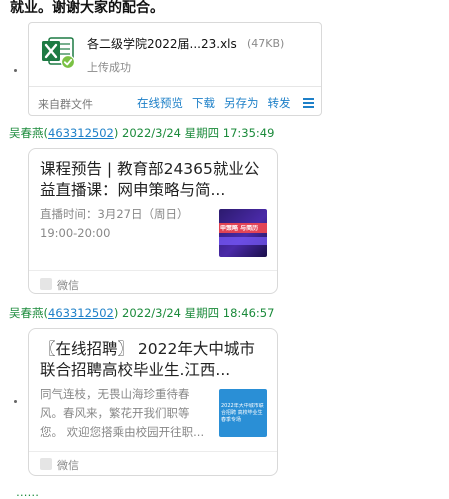 This screenshot has width=449, height=499. Describe the element at coordinates (308, 103) in the screenshot. I see `more-menu-icon` at that location.